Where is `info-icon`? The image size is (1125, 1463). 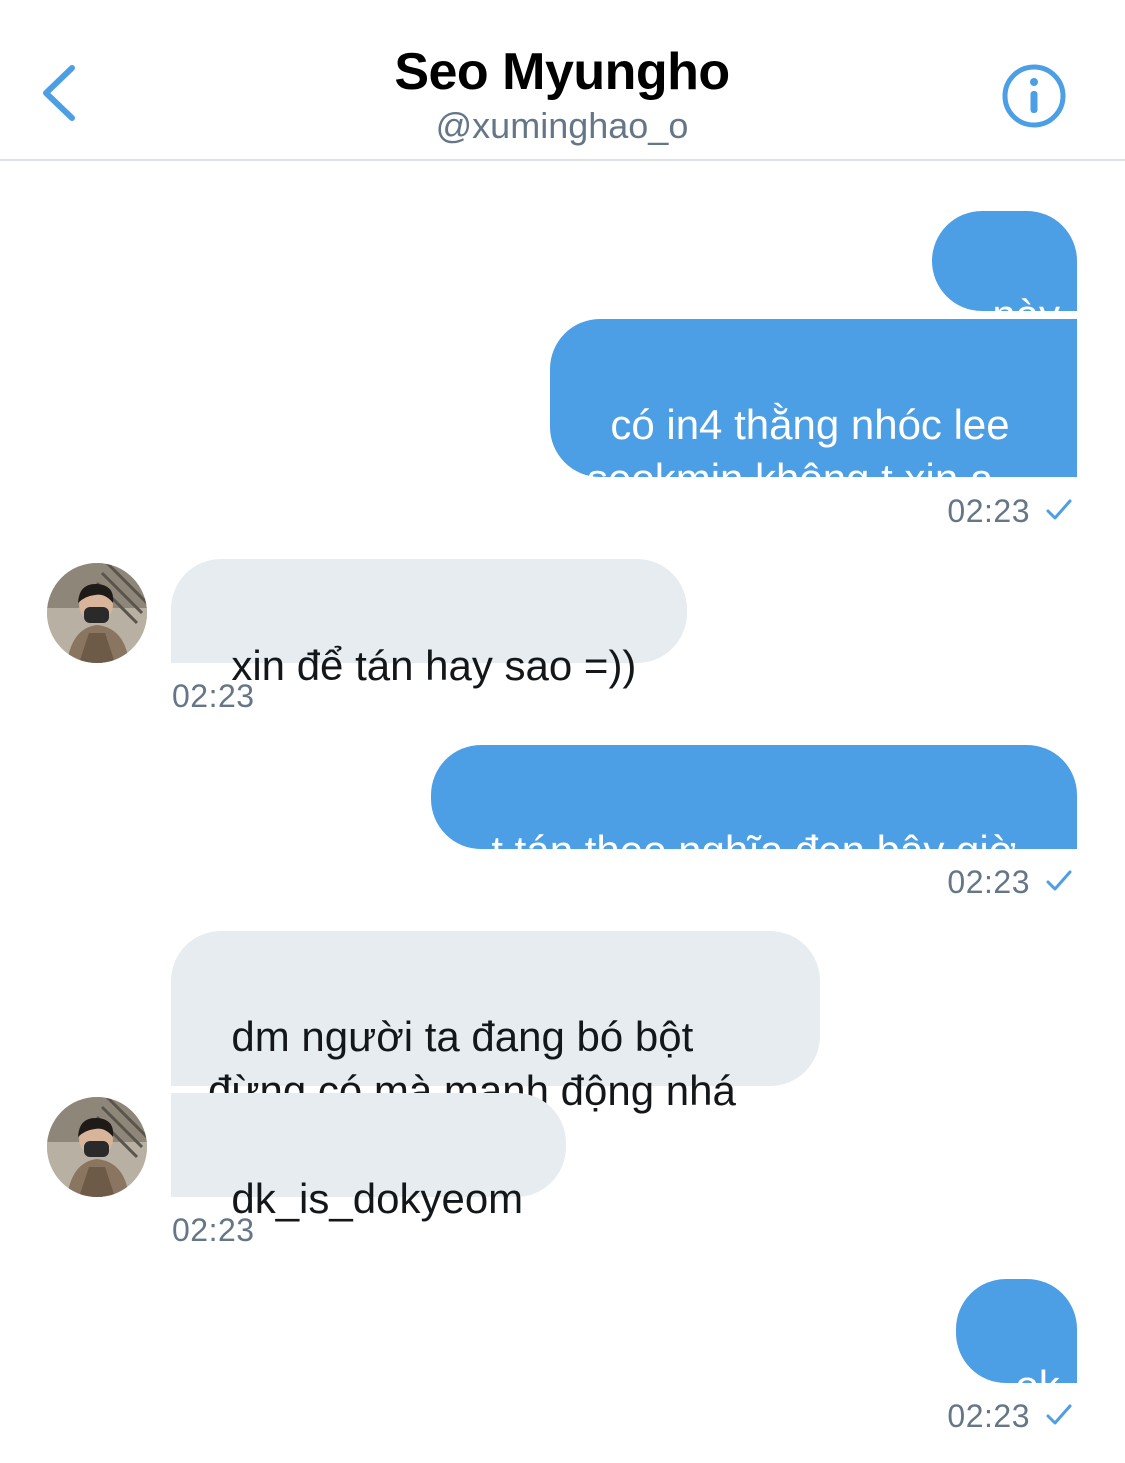
info-icon is located at coordinates (1034, 96).